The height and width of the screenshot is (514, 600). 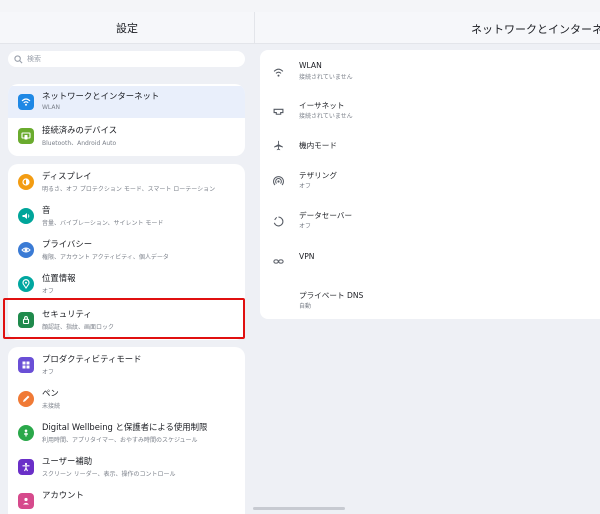 I want to click on sidebar-item-subtitle: スクリーン リーダー、表示、操作のコントロール, so click(x=109, y=474).